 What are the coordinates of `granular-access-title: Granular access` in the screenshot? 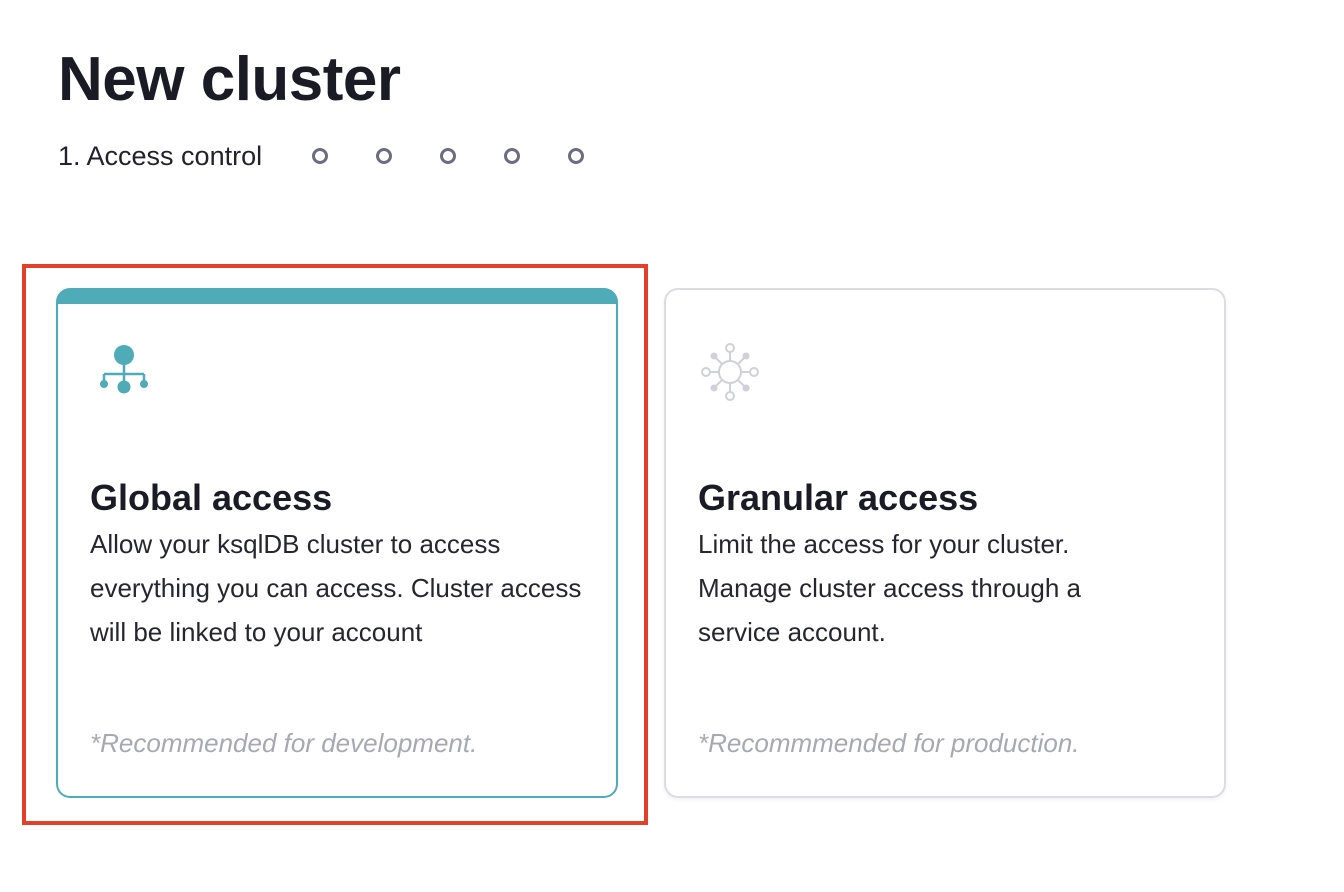 It's located at (838, 497).